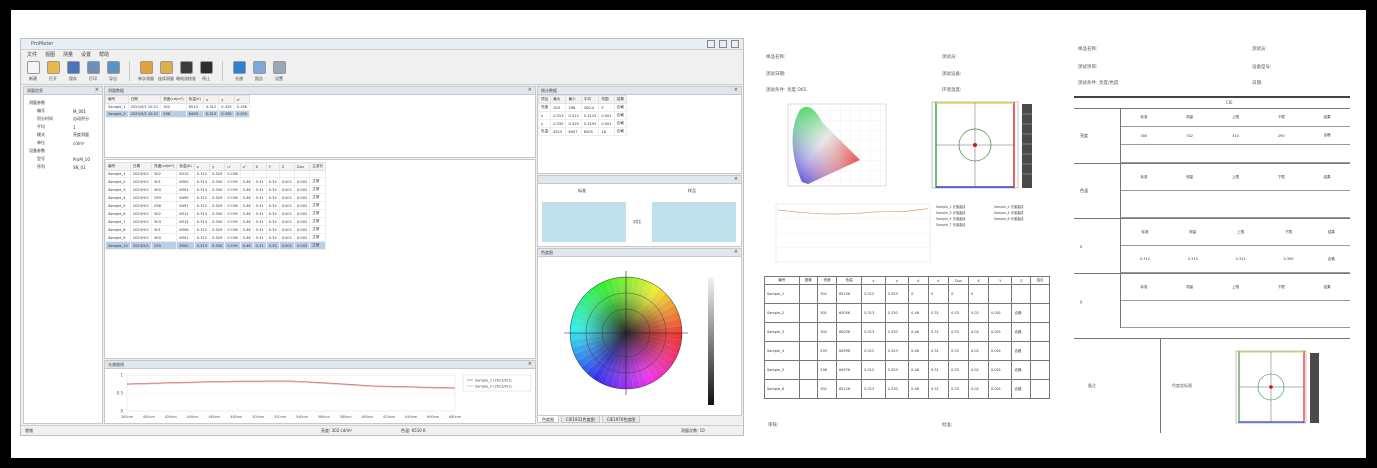 The width and height of the screenshot is (1377, 468). I want to click on x-tick-label: 640nm, so click(411, 417).